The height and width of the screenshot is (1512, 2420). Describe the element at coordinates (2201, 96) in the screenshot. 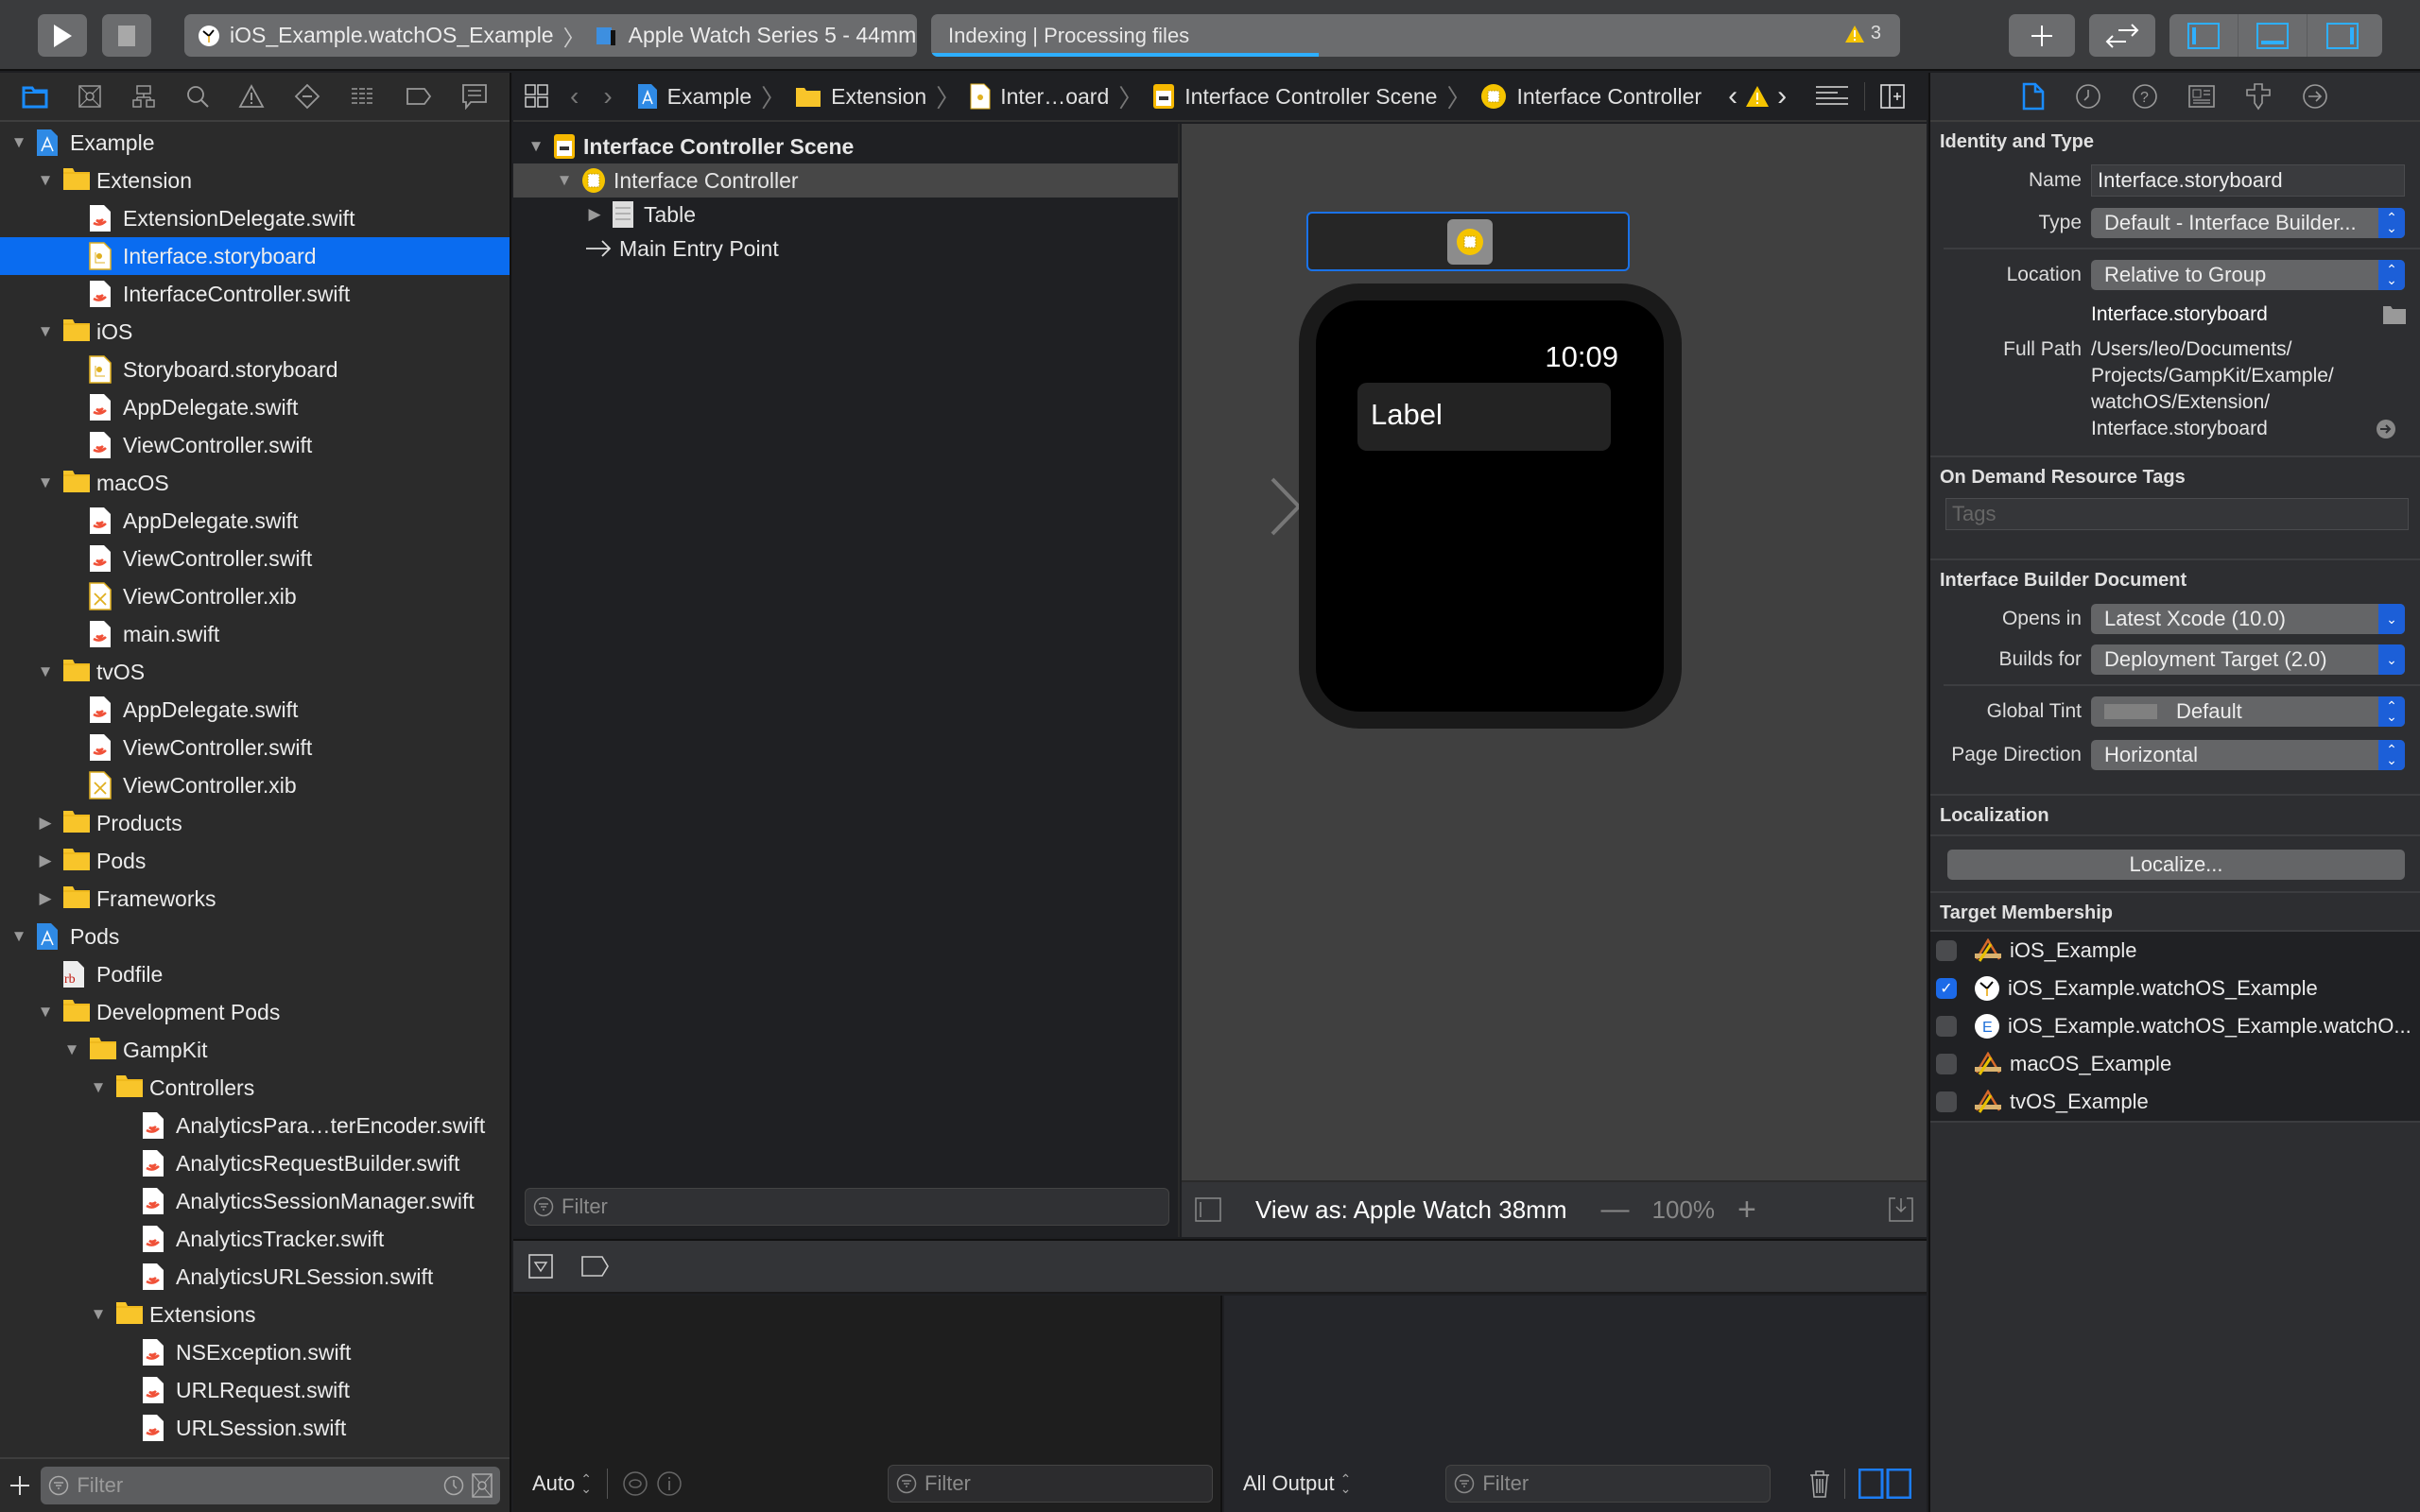

I see `identity-inspector-icon` at that location.